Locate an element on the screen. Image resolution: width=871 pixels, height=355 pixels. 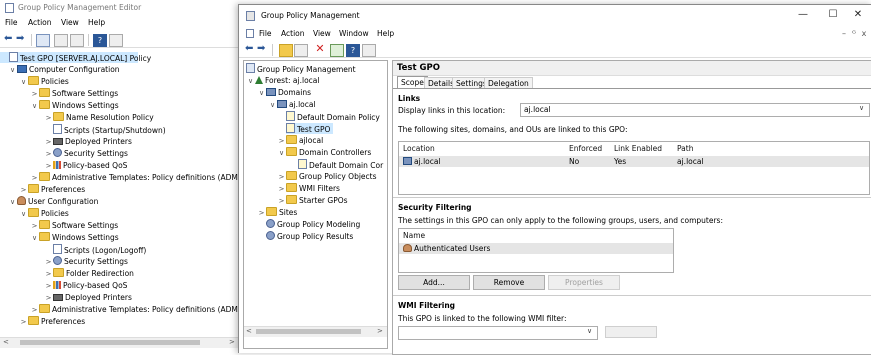
tree-item-default-dc-policy: Default Domain Cor is located at coordinates (340, 164).